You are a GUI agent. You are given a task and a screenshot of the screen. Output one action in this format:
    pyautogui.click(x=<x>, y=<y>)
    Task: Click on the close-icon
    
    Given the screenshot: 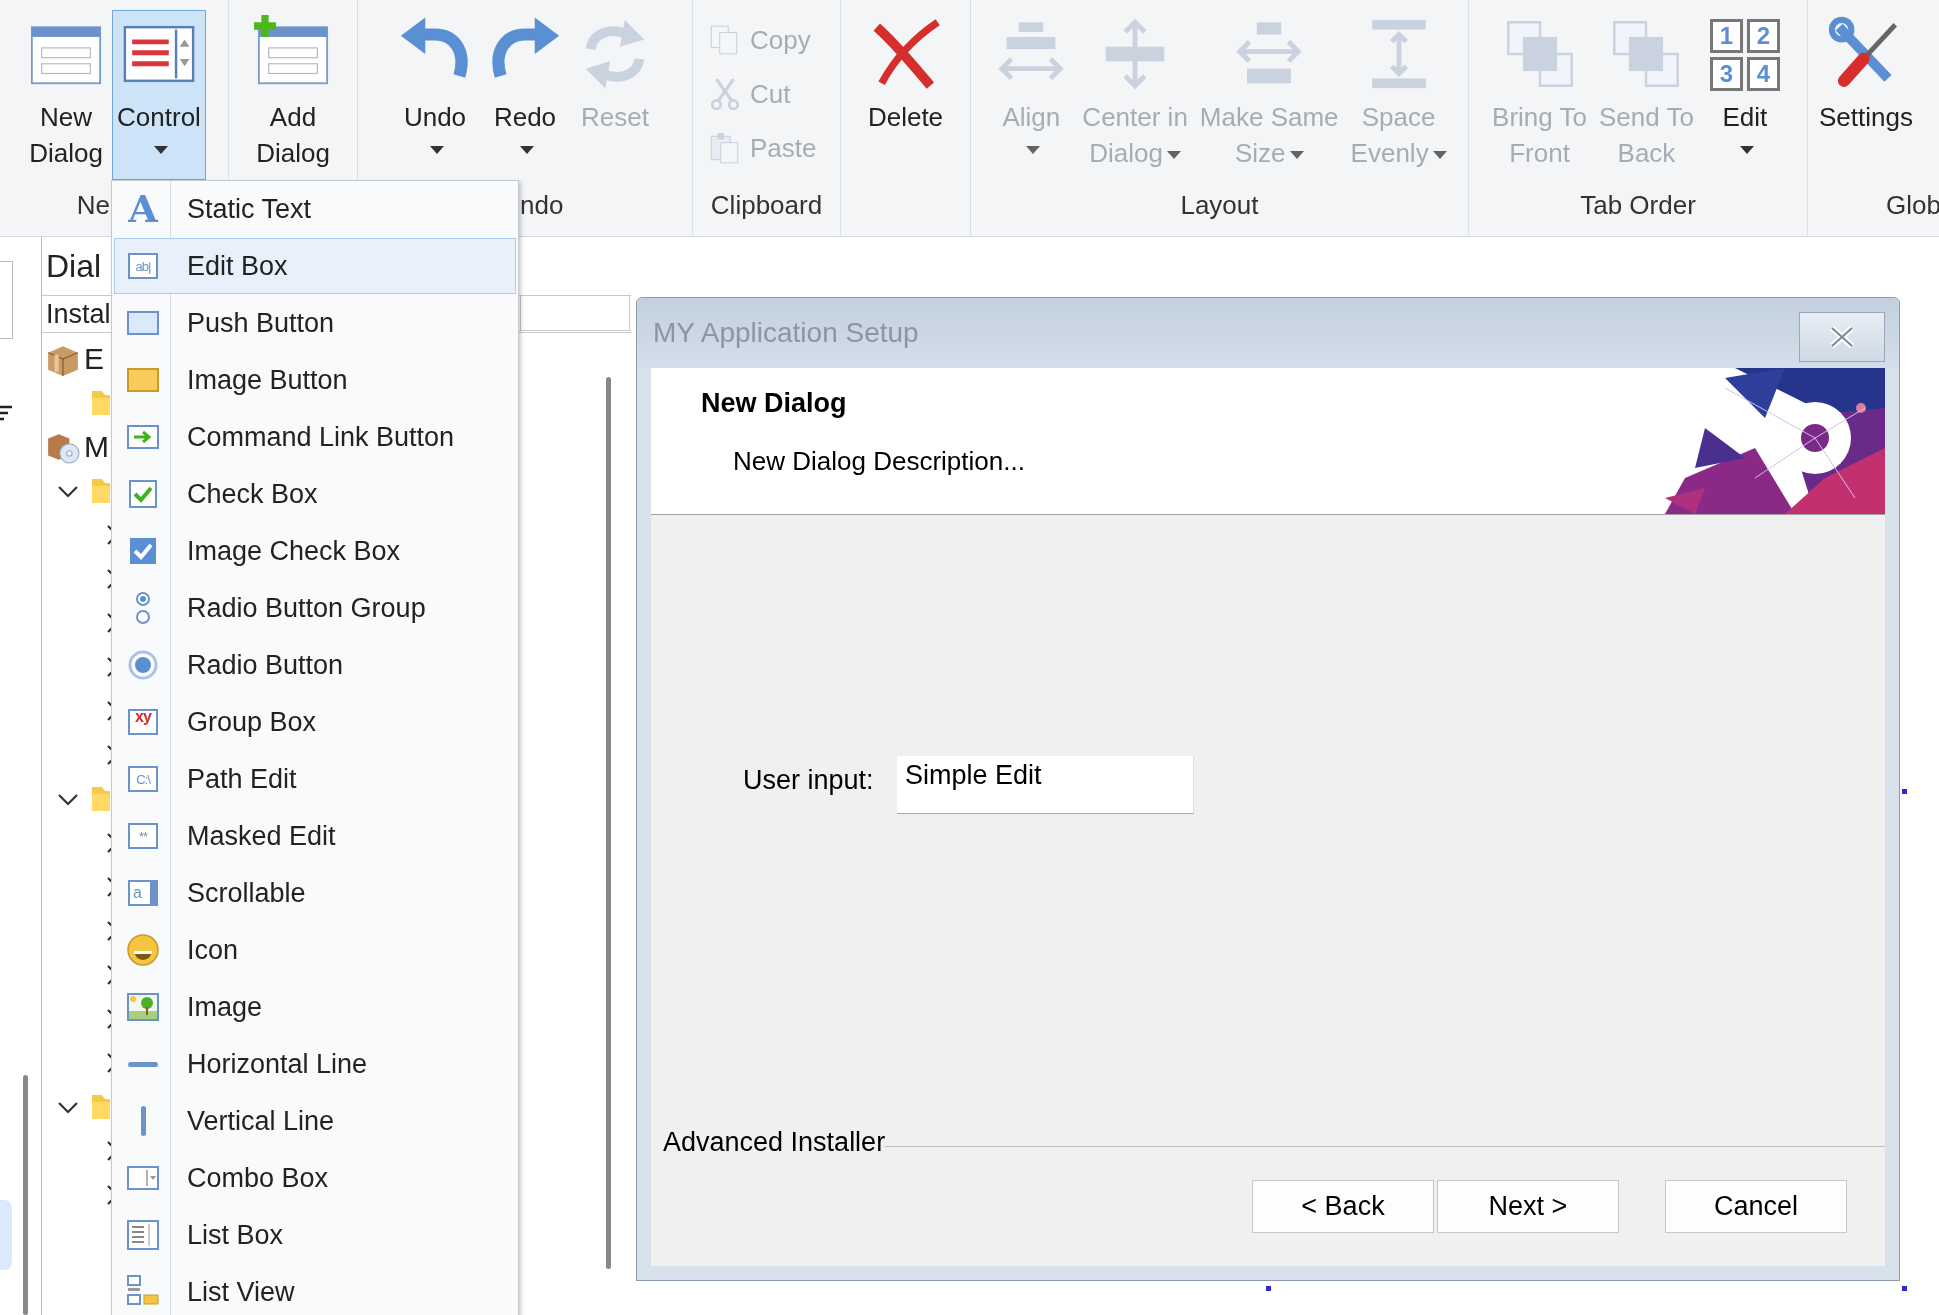 What is the action you would take?
    pyautogui.click(x=1842, y=337)
    